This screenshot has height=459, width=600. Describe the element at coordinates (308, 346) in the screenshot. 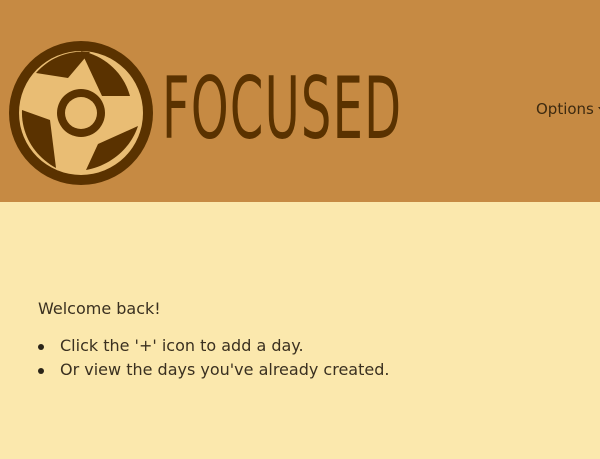

I see `list-item: Click the '+' icon to add a day.` at that location.